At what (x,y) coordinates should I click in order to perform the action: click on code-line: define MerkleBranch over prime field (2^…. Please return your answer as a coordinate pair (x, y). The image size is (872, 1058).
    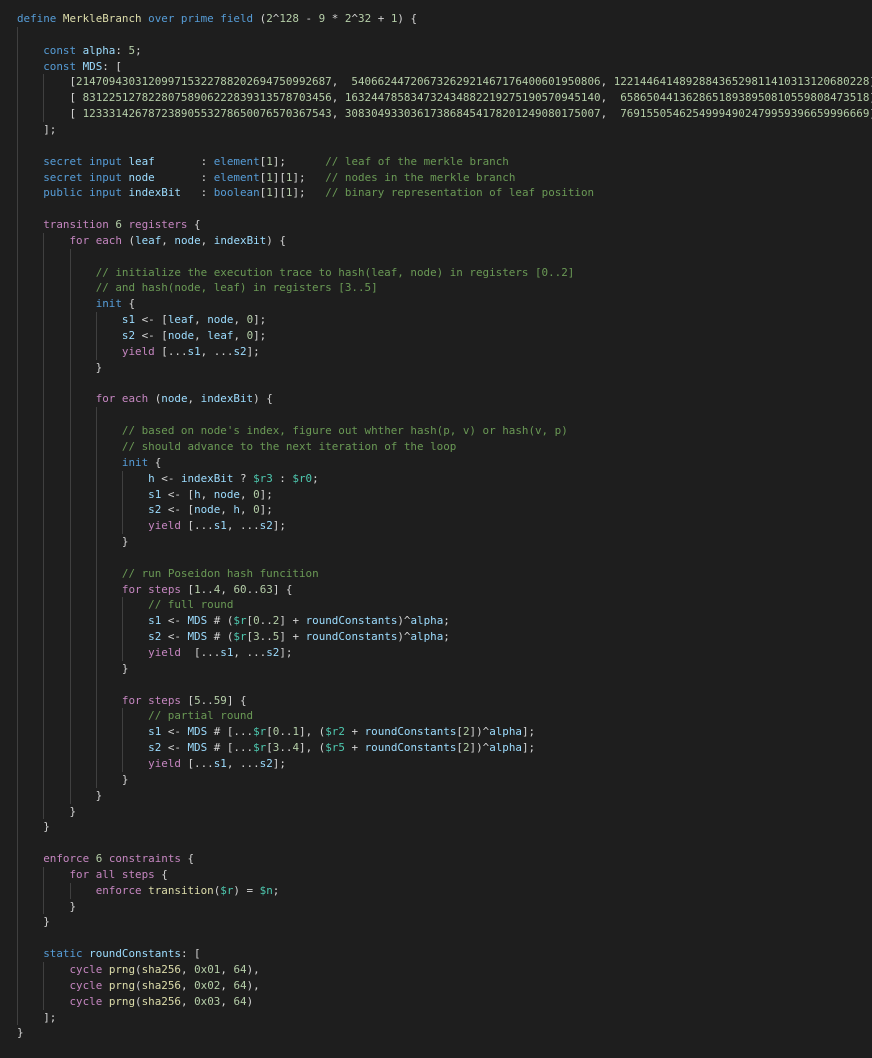
    Looking at the image, I should click on (217, 19).